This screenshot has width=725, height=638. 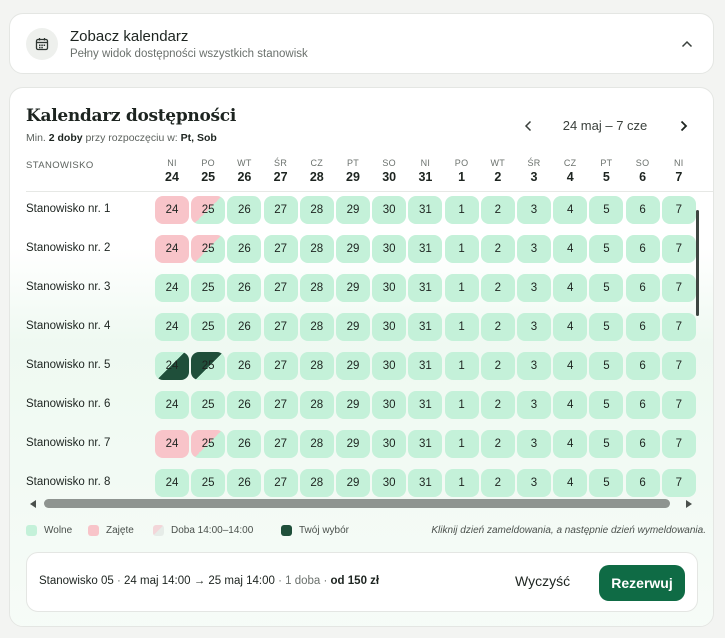 I want to click on chevron-up-icon, so click(x=687, y=44).